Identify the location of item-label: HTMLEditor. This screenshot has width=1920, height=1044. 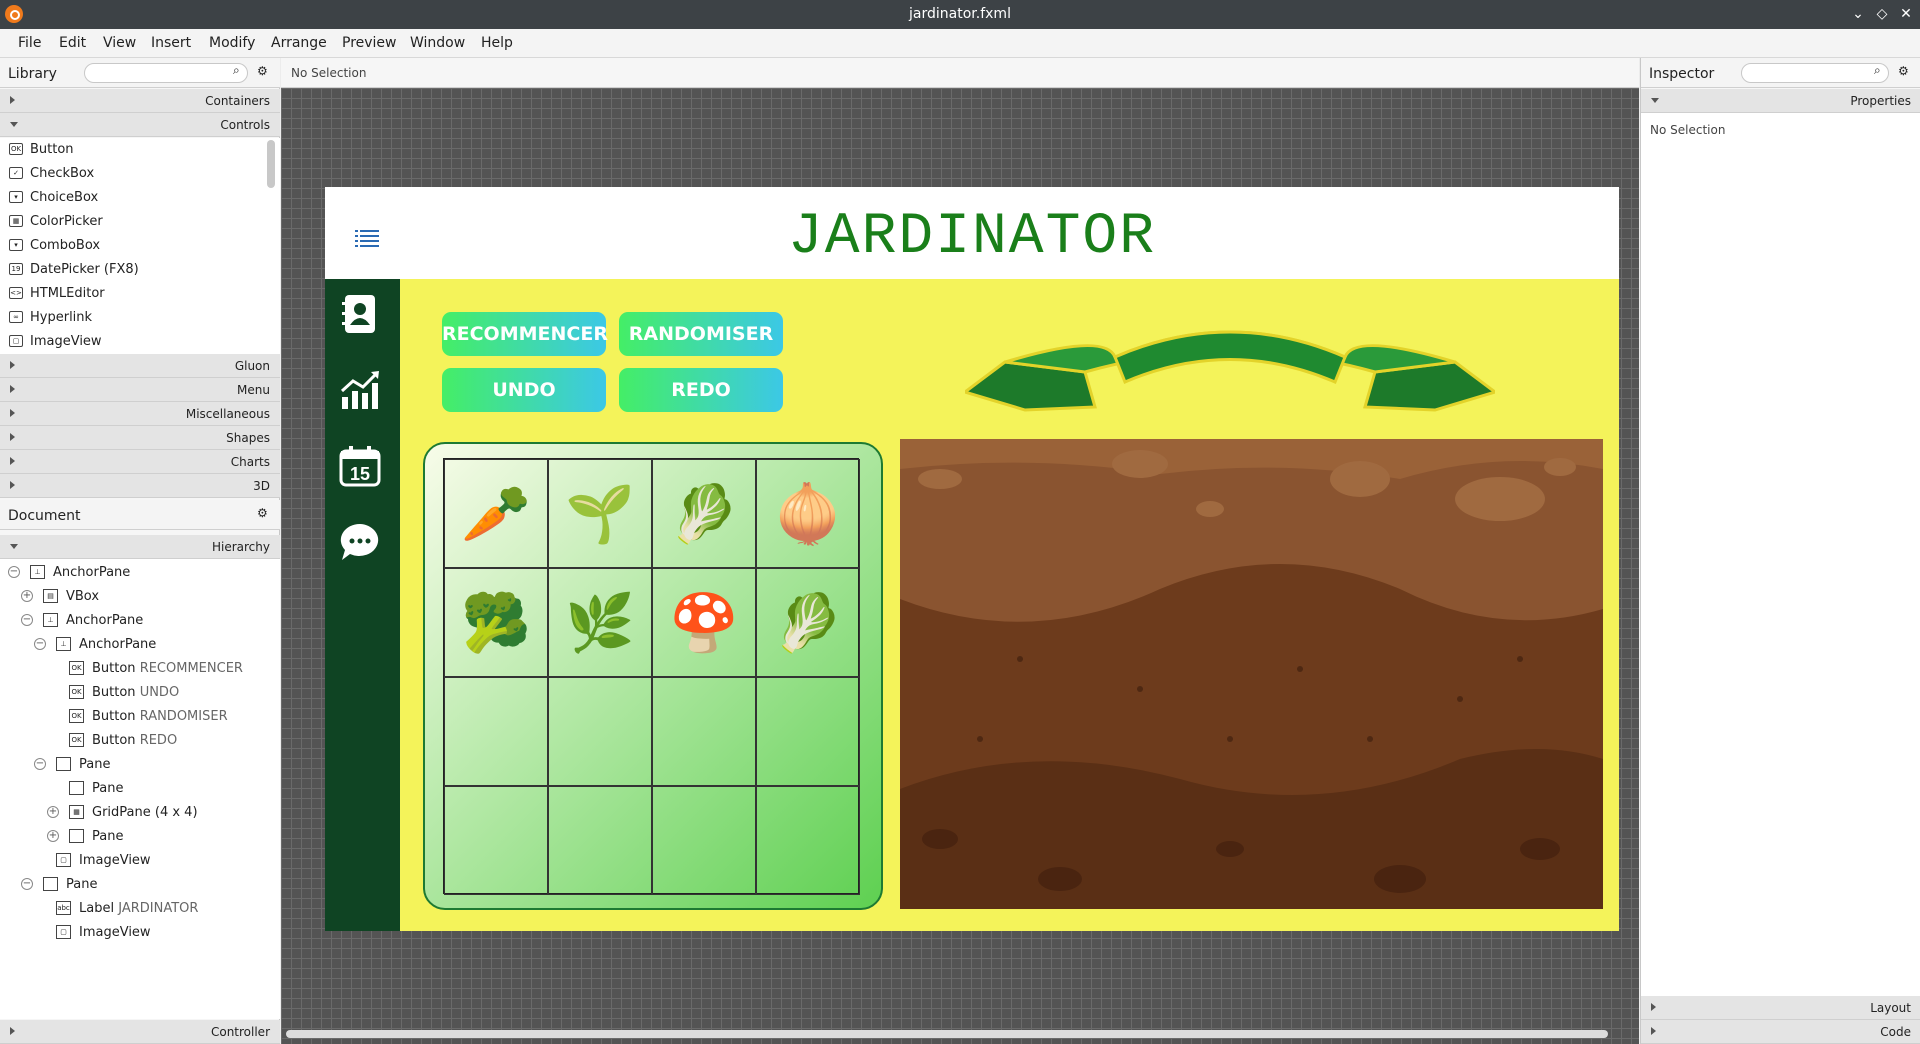
(67, 293).